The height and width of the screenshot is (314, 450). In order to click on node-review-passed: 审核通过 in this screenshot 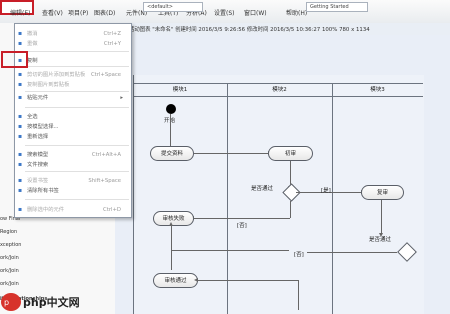, I will do `click(175, 280)`.